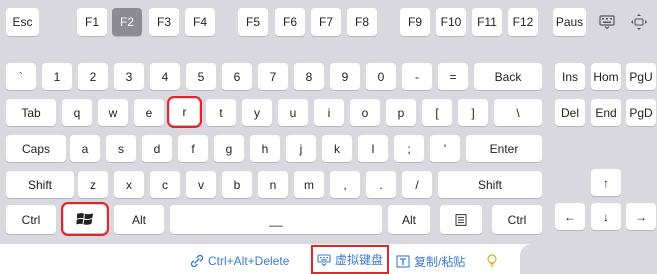  What do you see at coordinates (31, 112) in the screenshot?
I see `key-tab: Tab` at bounding box center [31, 112].